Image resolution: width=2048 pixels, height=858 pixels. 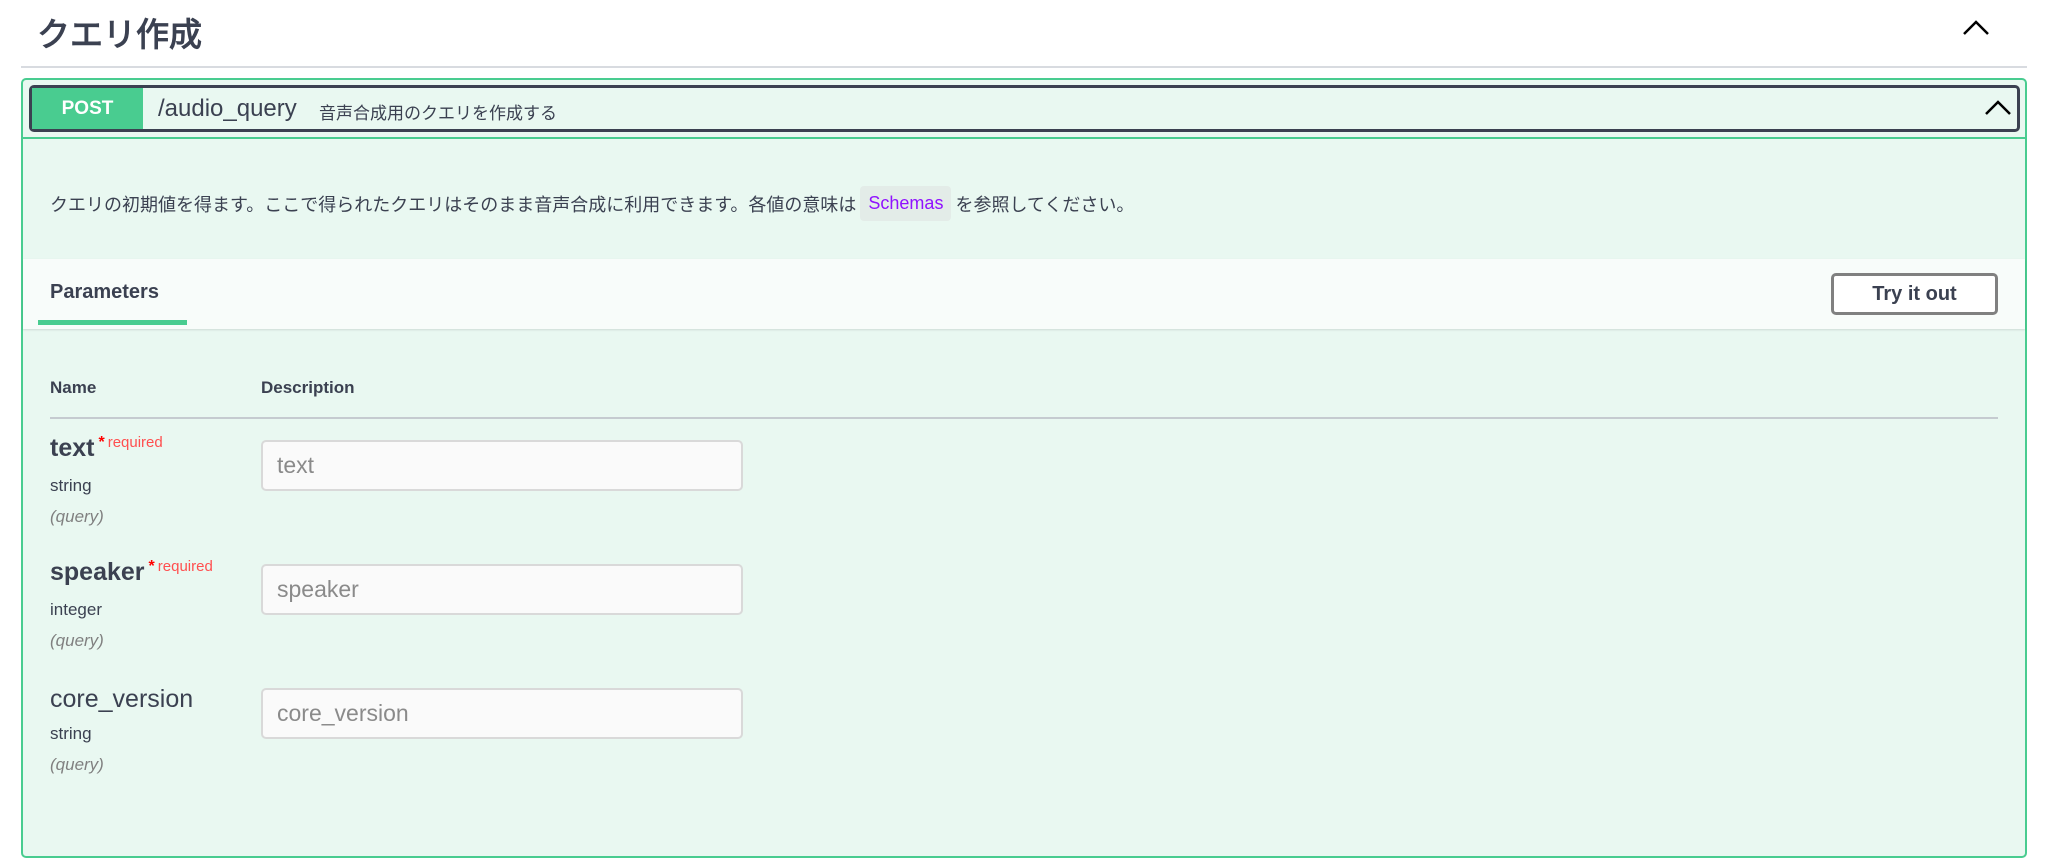 I want to click on column-header-name: Name, so click(x=73, y=387).